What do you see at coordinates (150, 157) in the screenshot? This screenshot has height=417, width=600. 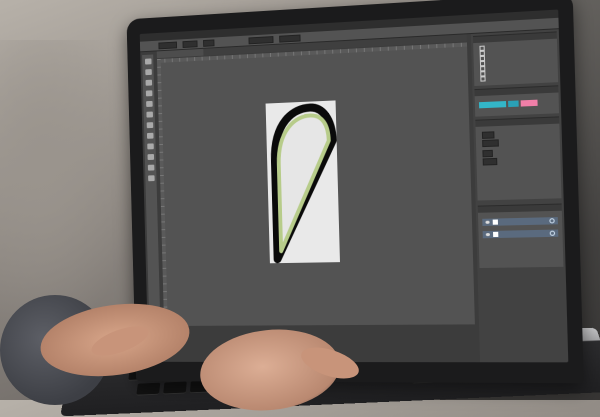 I see `eyedropper-tool-icon` at bounding box center [150, 157].